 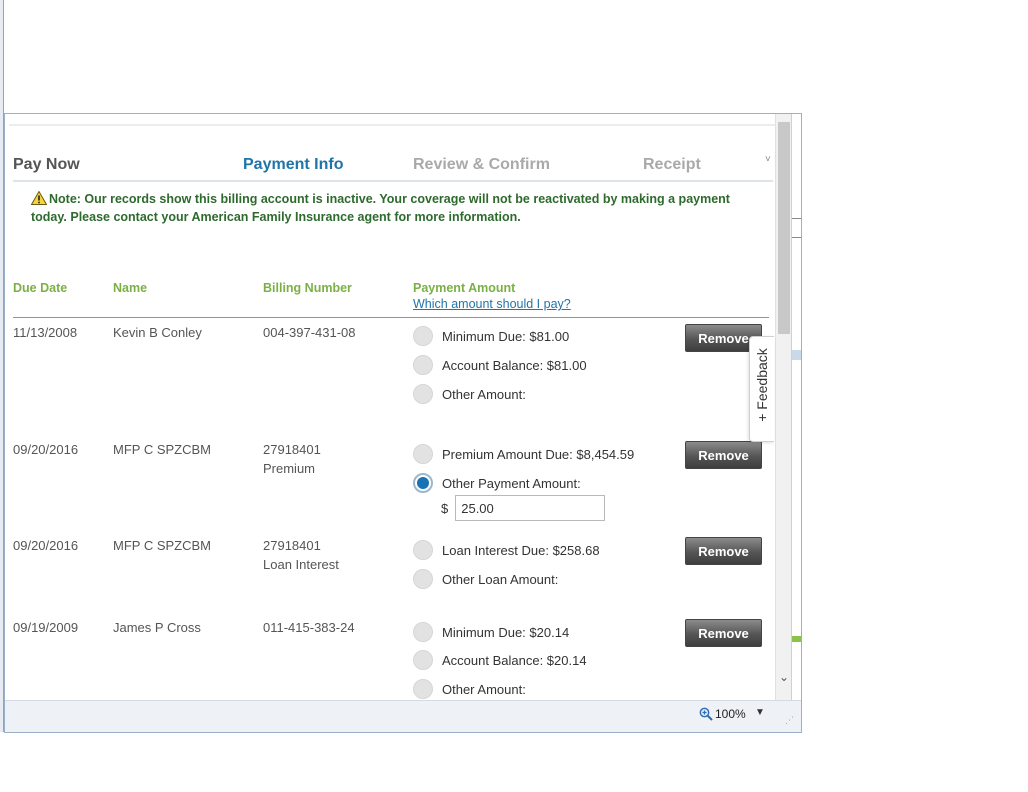 What do you see at coordinates (514, 365) in the screenshot?
I see `option-label: Account Balance: $81.00` at bounding box center [514, 365].